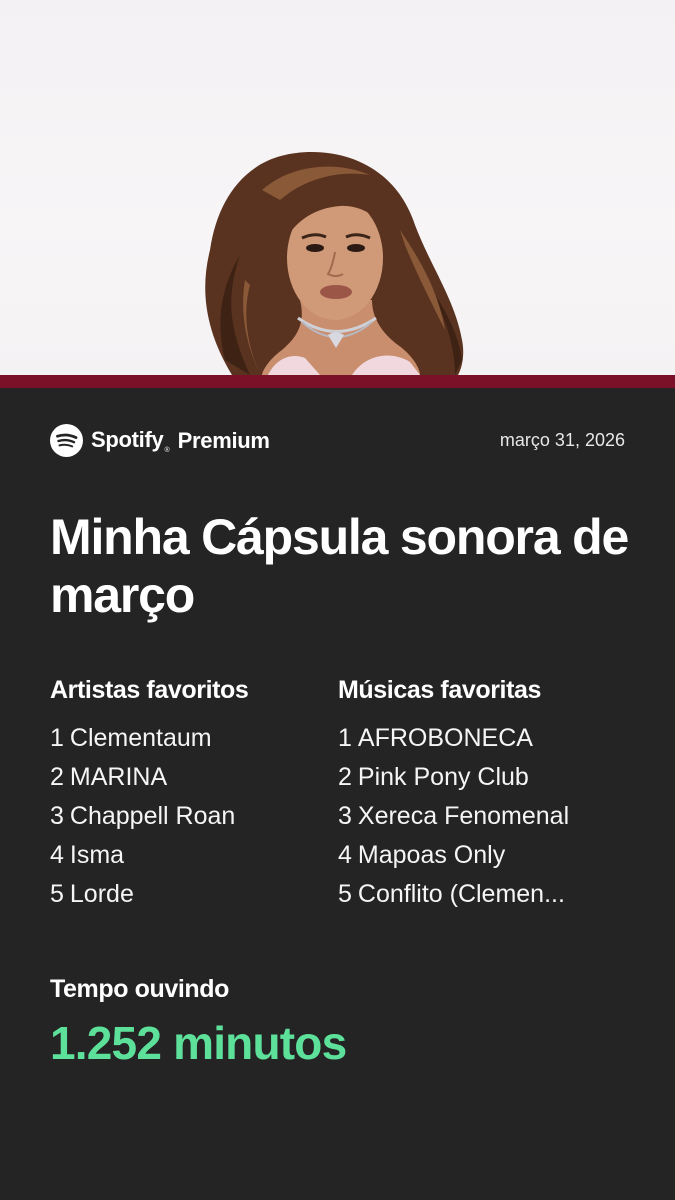 Image resolution: width=675 pixels, height=1200 pixels. I want to click on song-name: AFROBONECA, so click(445, 738).